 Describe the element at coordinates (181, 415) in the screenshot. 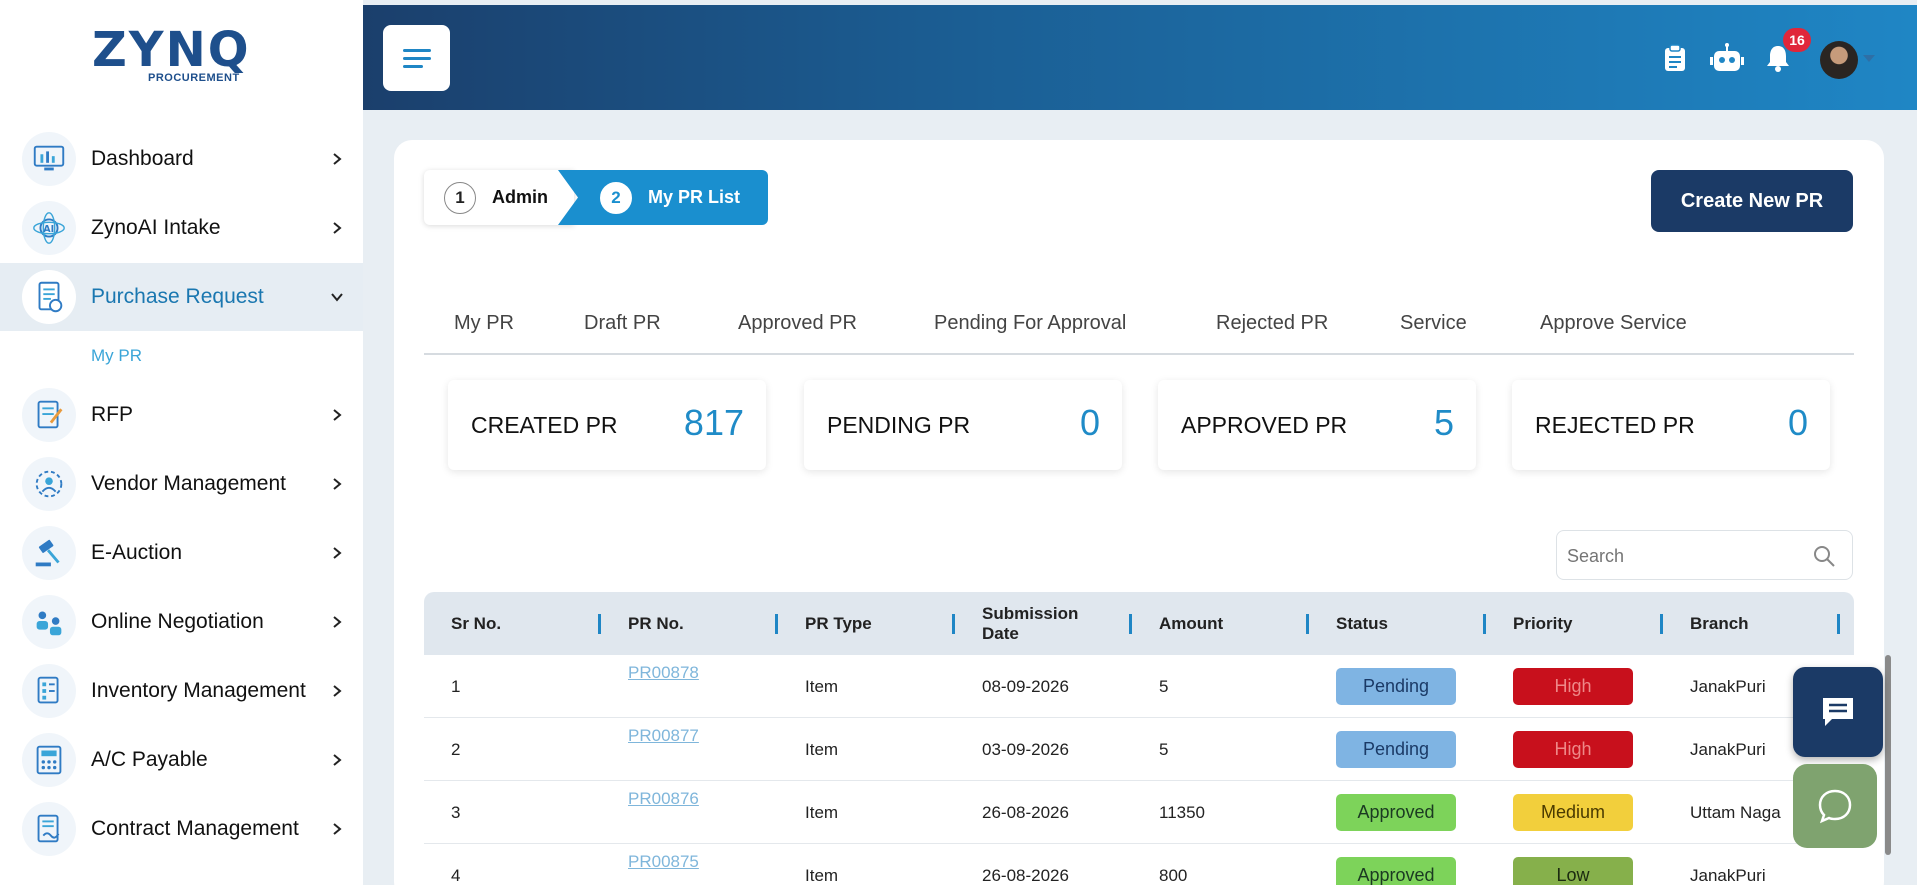

I see `sidebar-item-rfp: RFP` at that location.